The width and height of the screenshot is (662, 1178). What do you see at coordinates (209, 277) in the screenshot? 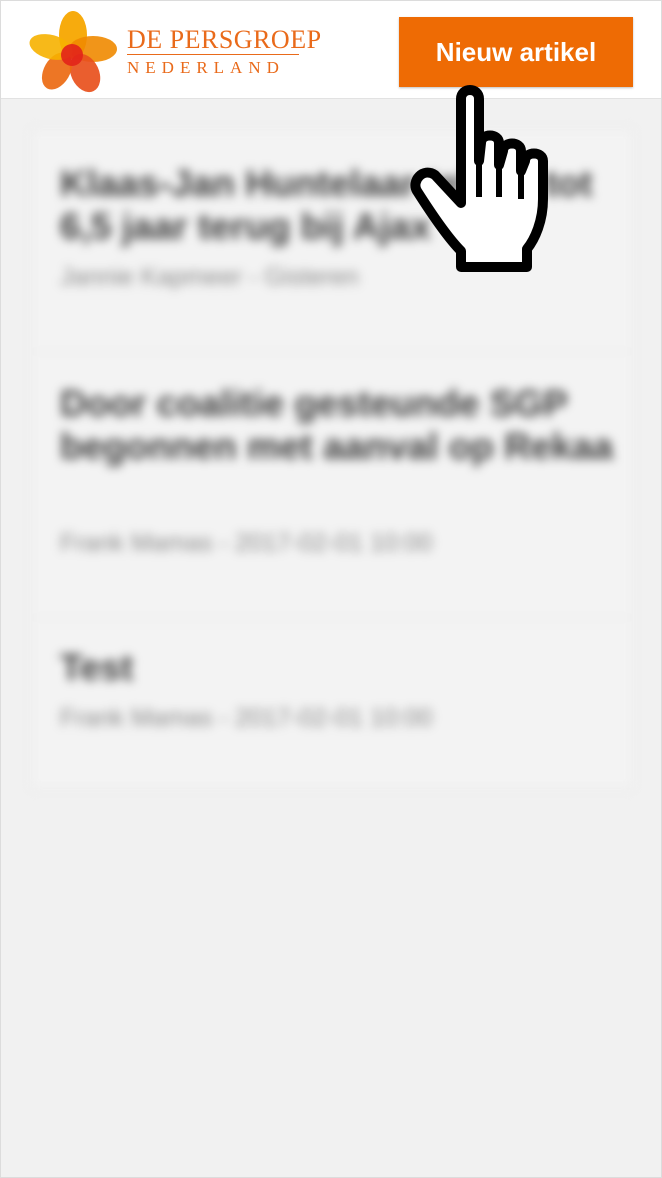
I see `article-meta: Jannie Kapmeer - Gisteren` at bounding box center [209, 277].